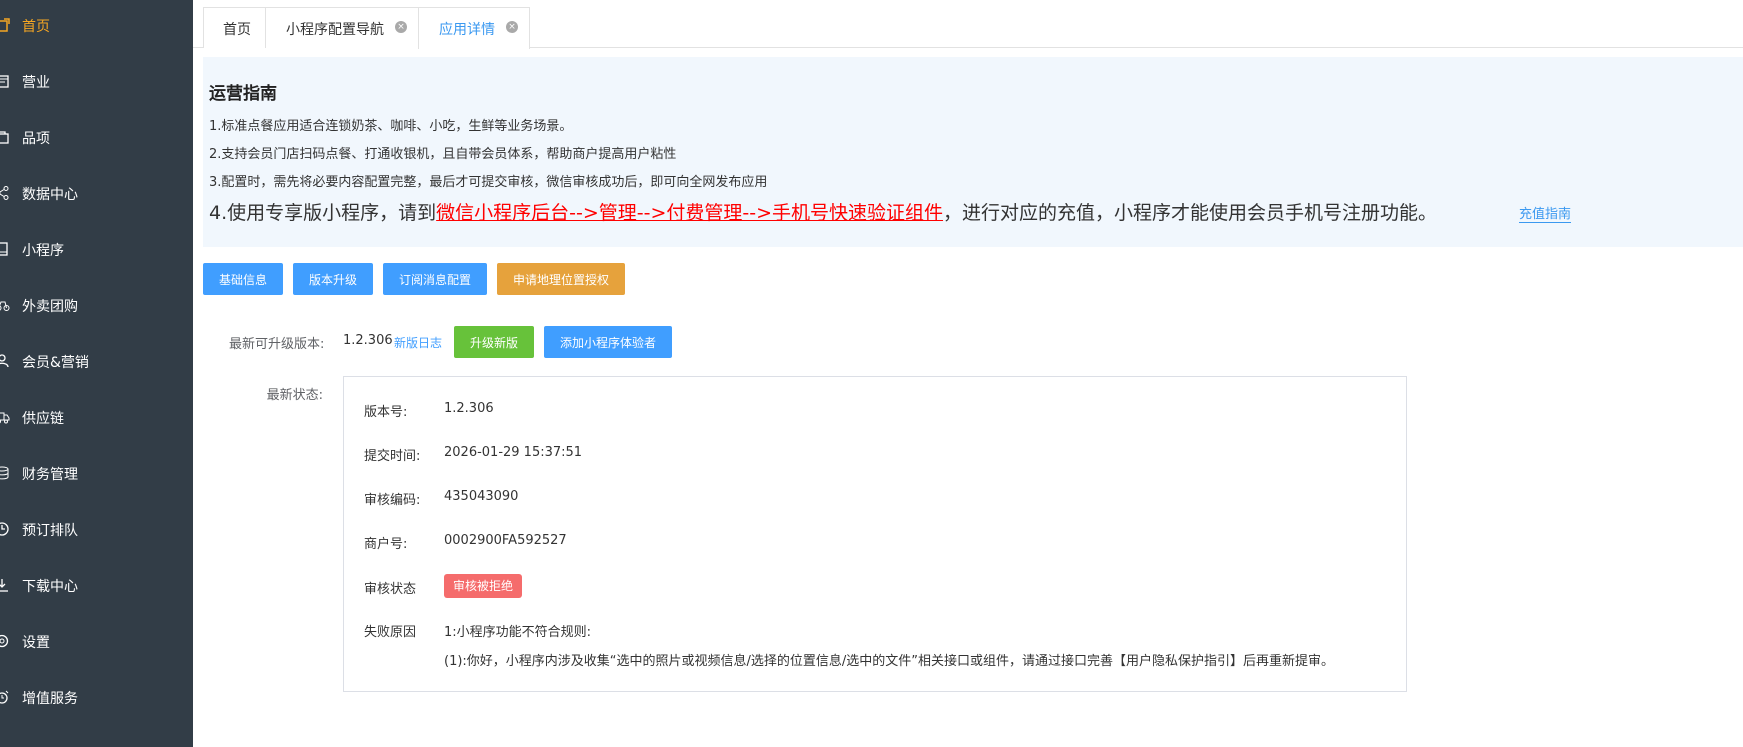  I want to click on sidebar-item-label: 财务管理, so click(50, 475).